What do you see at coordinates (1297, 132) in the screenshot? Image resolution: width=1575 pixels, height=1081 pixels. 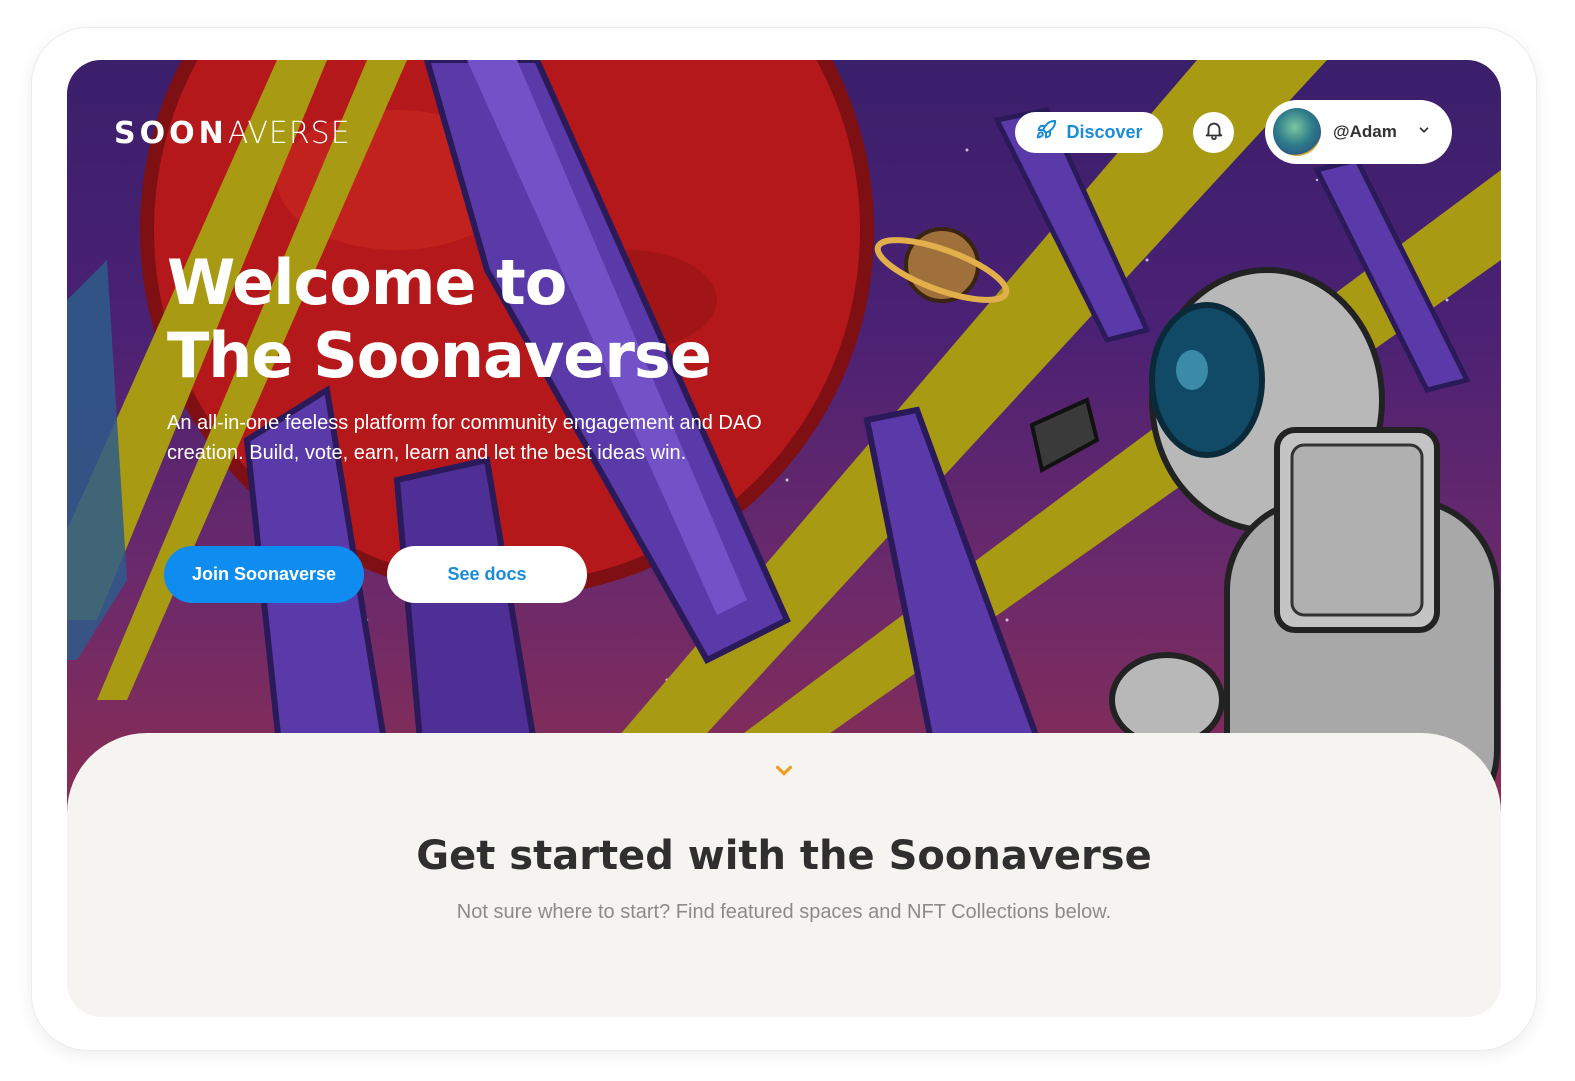 I see `avatar` at bounding box center [1297, 132].